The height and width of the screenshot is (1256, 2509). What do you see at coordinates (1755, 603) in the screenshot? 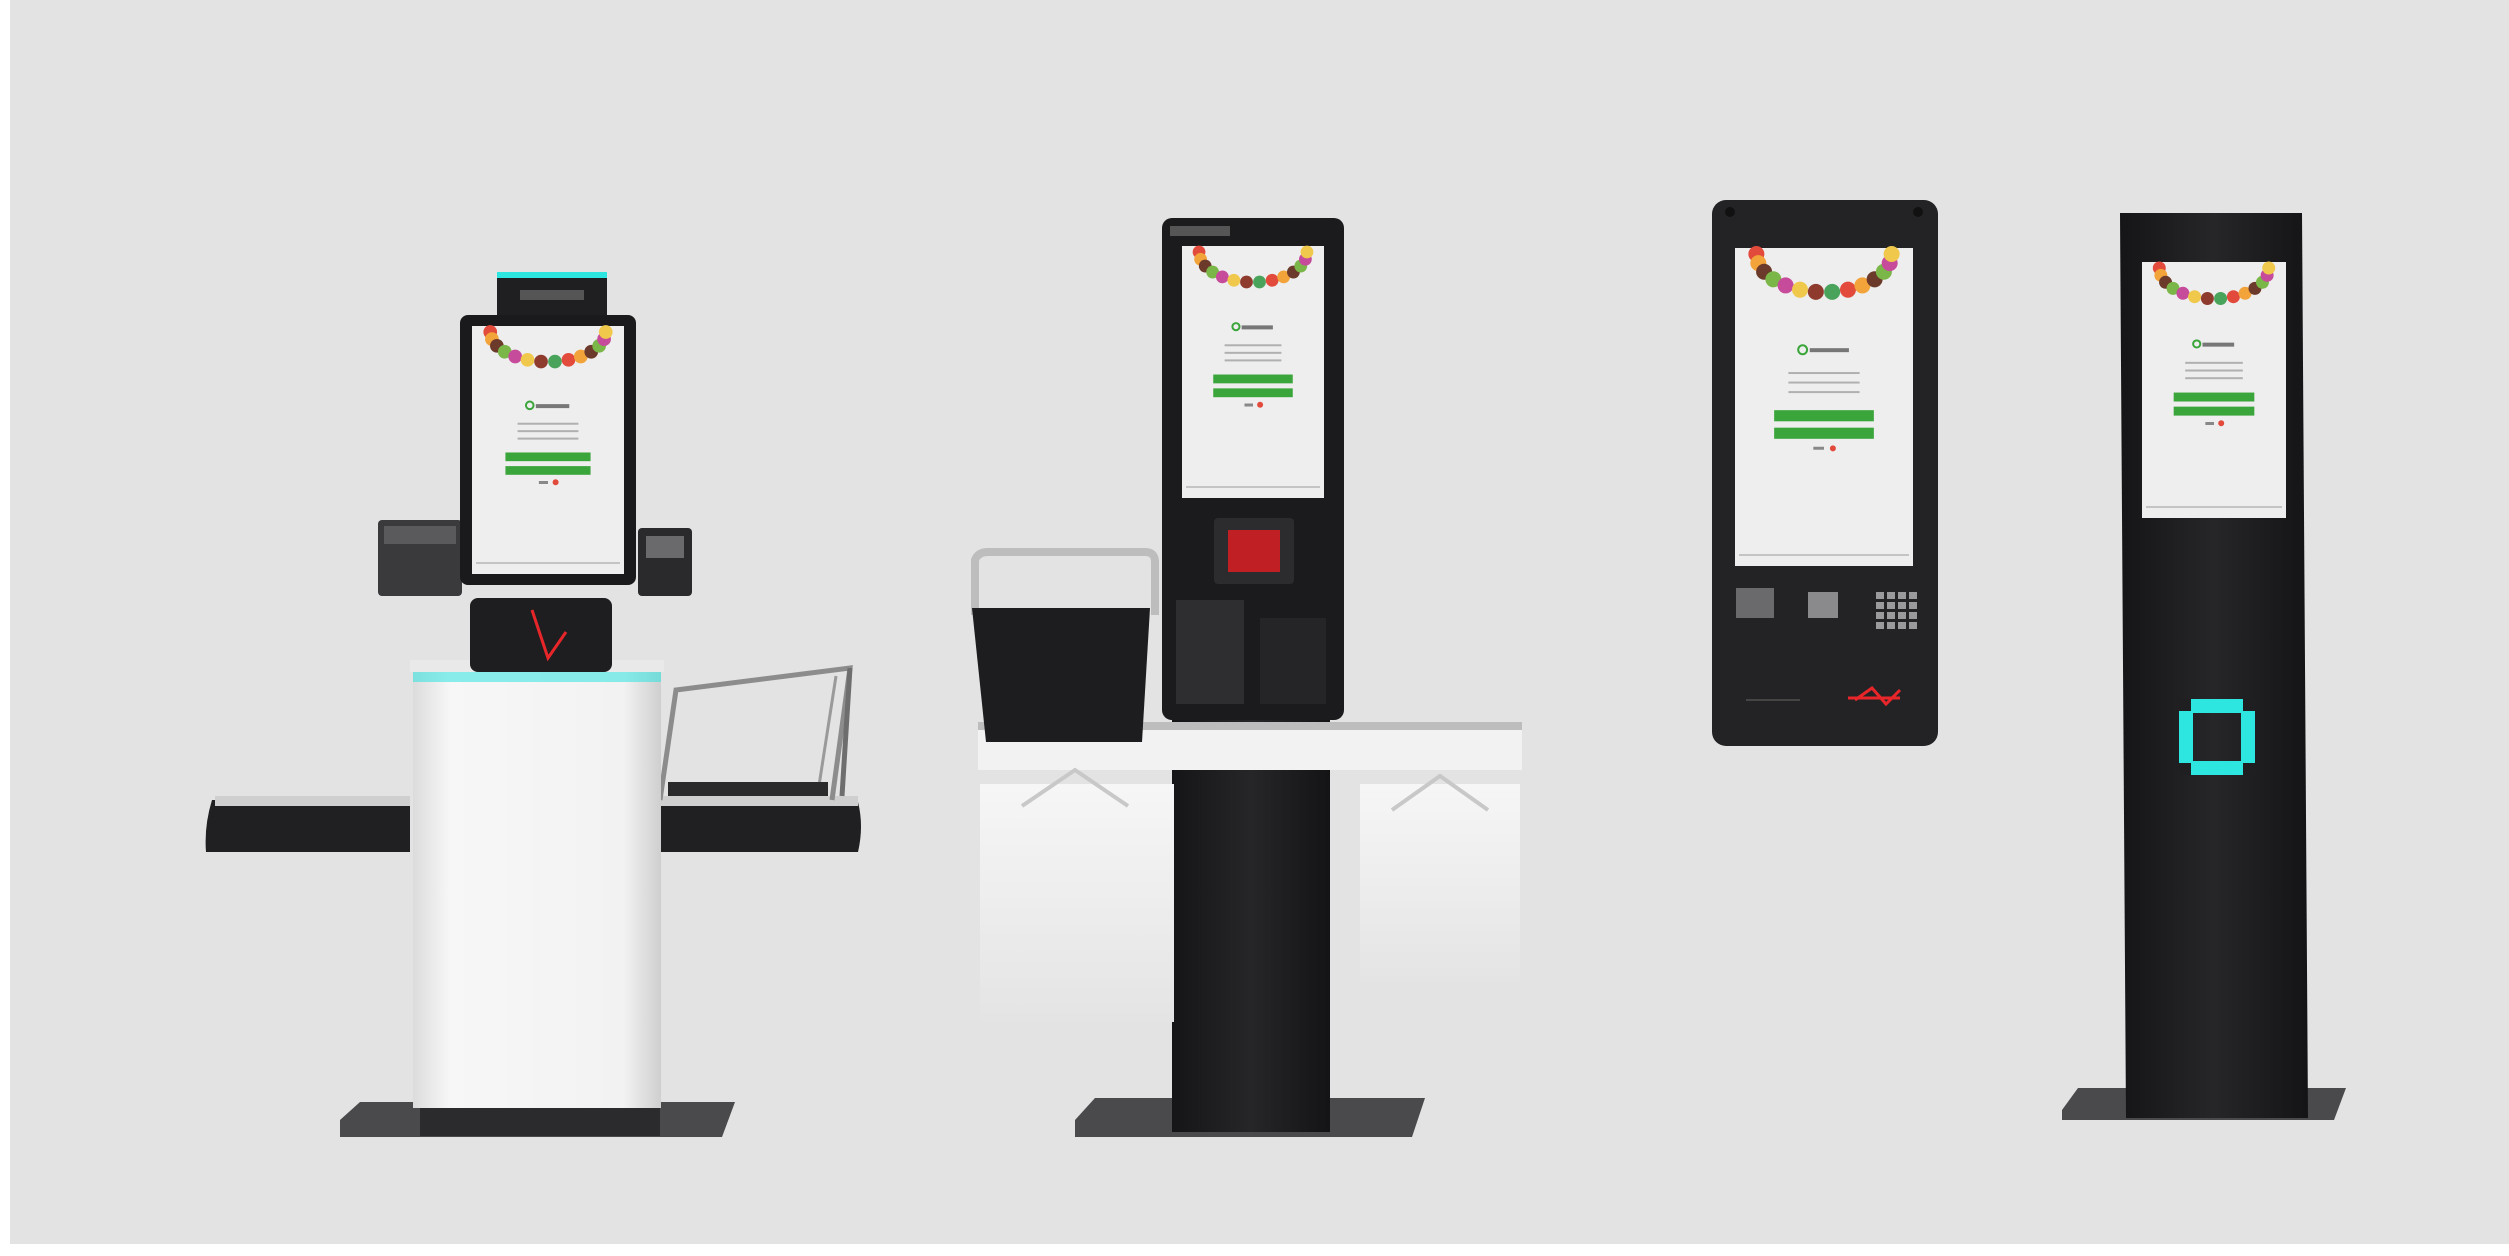
I see `kiosk-3-card-reader` at bounding box center [1755, 603].